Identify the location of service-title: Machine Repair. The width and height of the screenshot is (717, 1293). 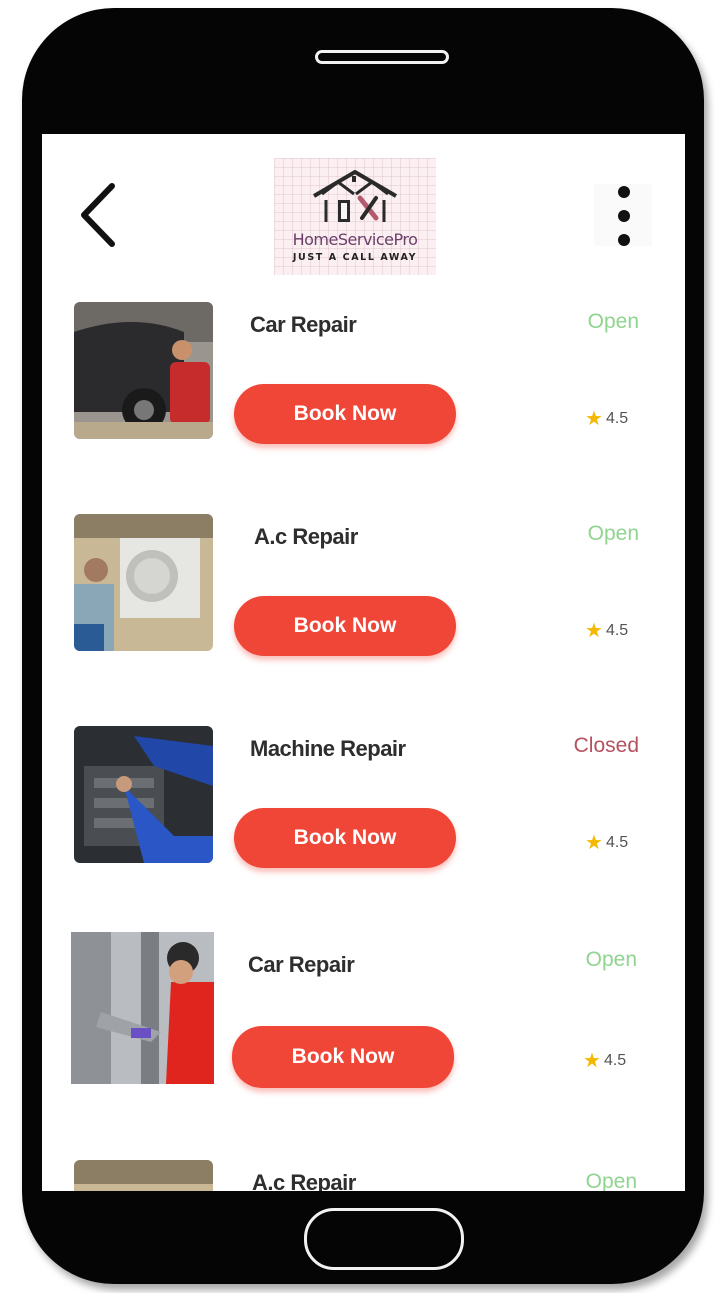
(328, 748).